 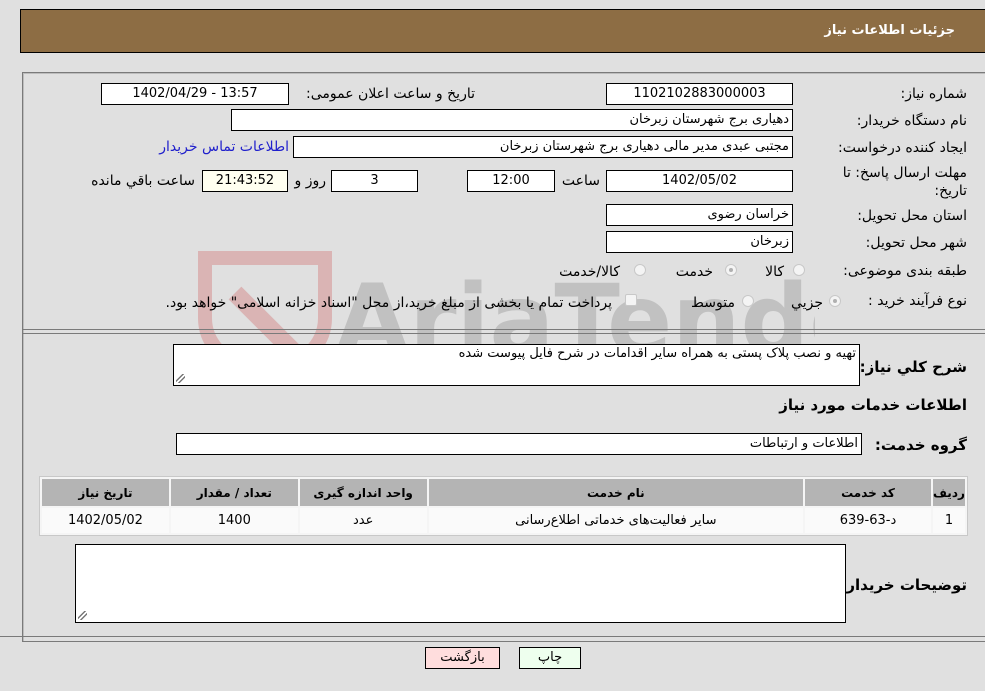 I want to click on col-header-service-code: کد خدمت, so click(x=868, y=492).